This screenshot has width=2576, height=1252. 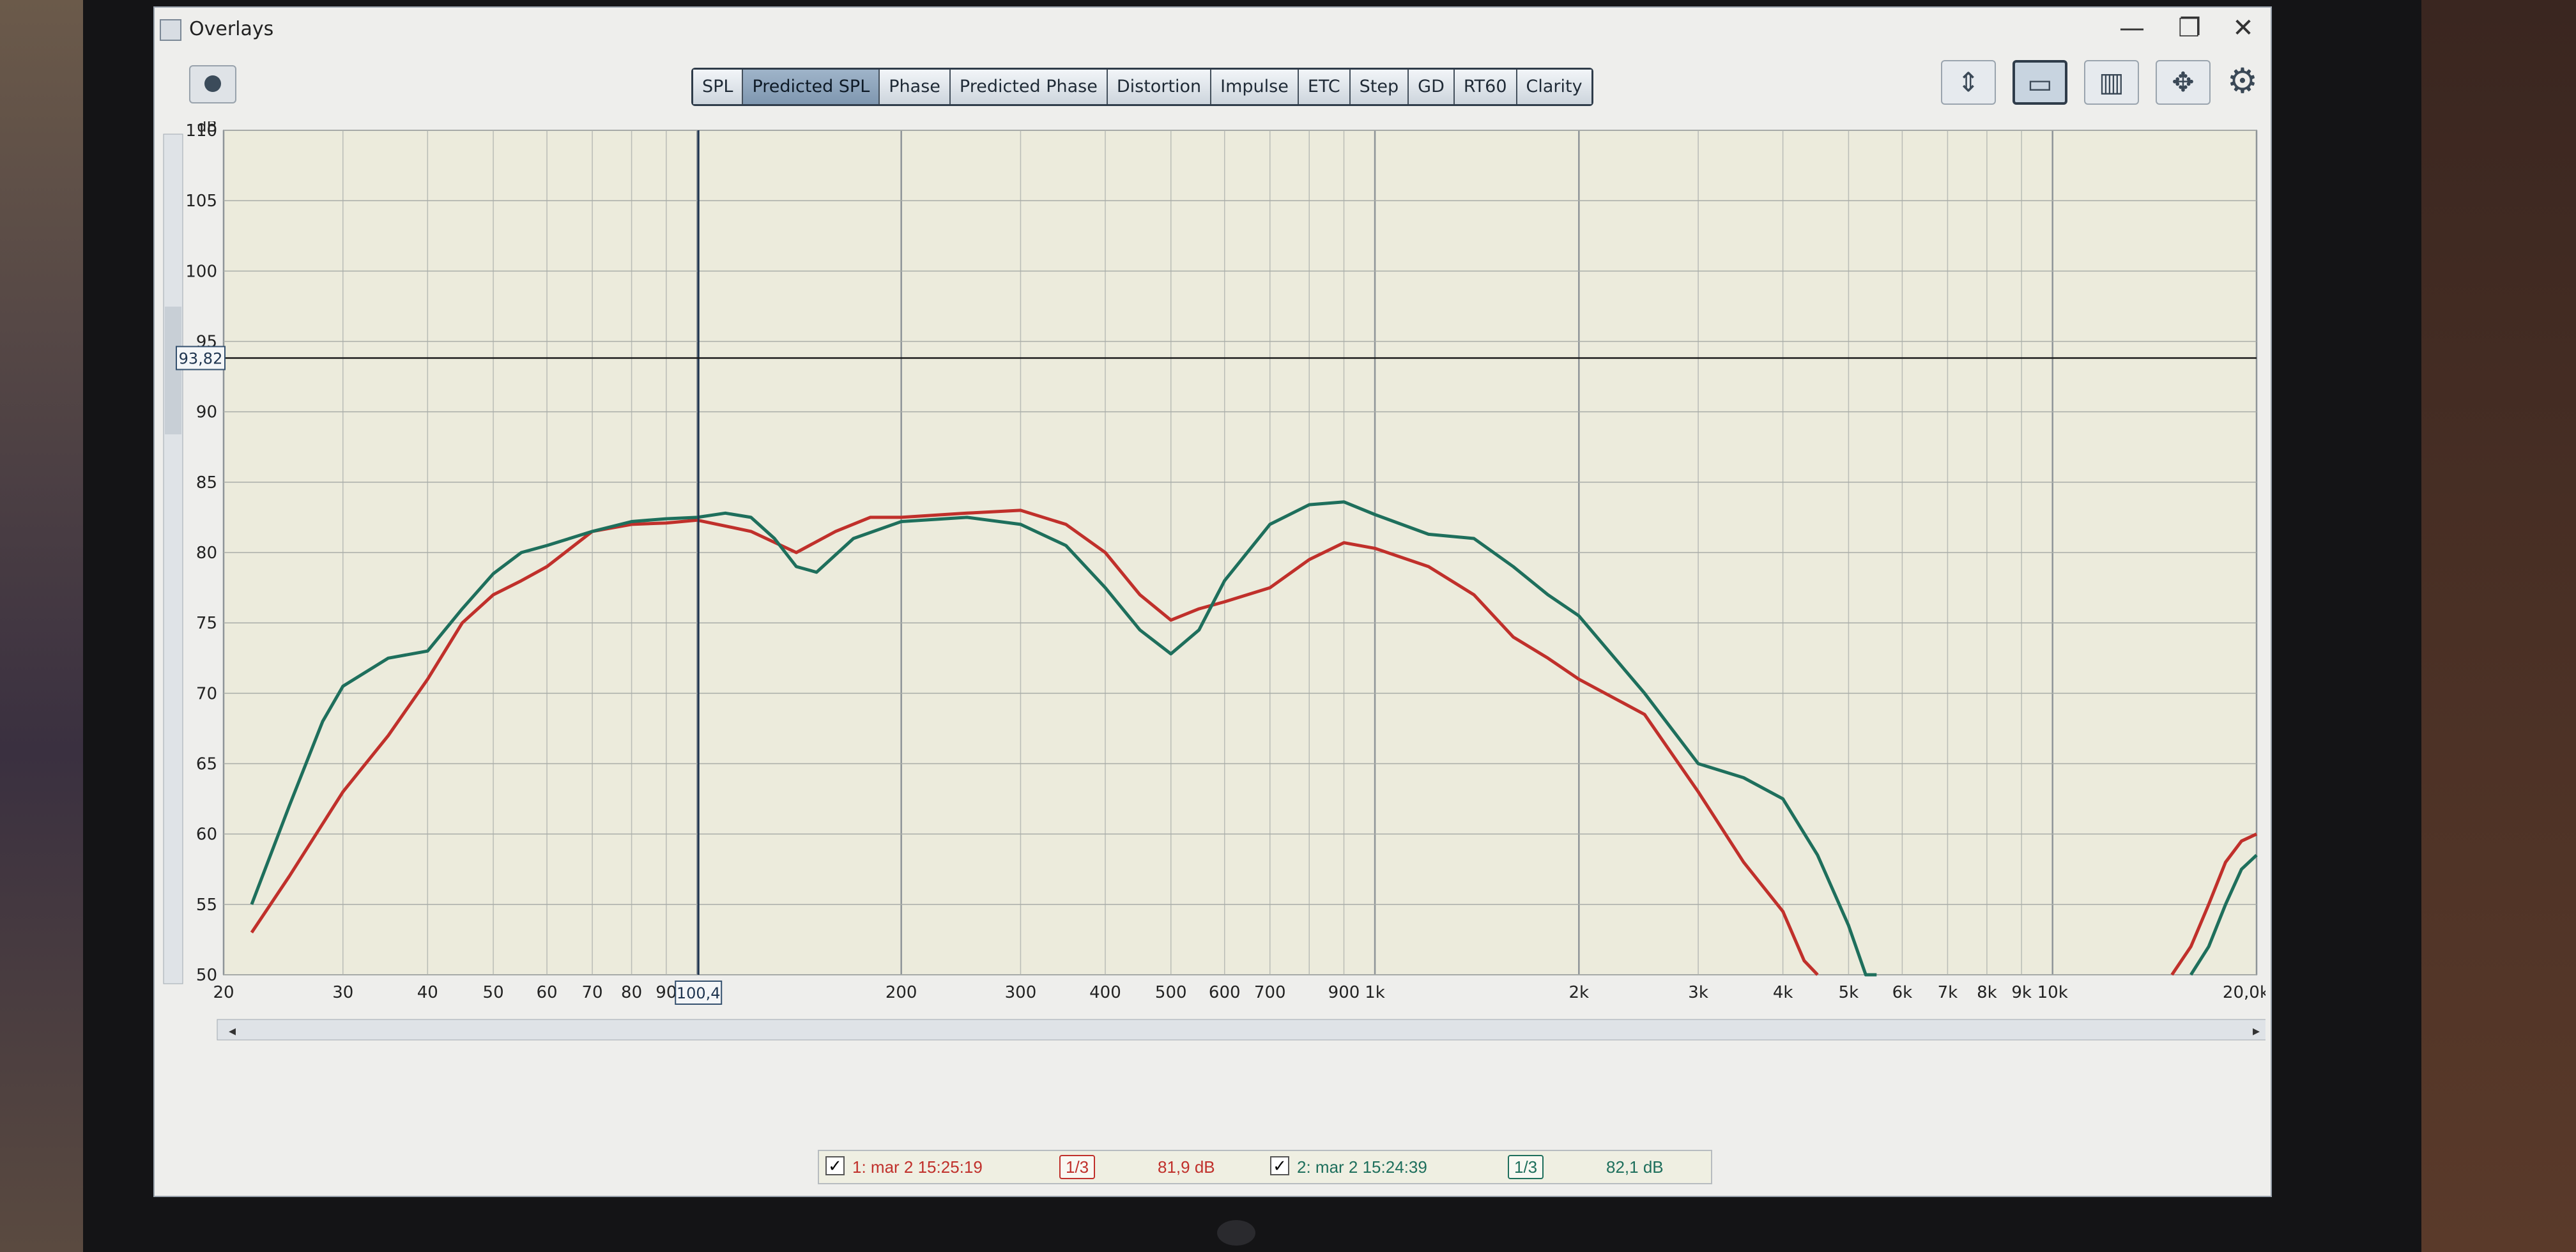 I want to click on y-tick-label: 80, so click(x=206, y=553).